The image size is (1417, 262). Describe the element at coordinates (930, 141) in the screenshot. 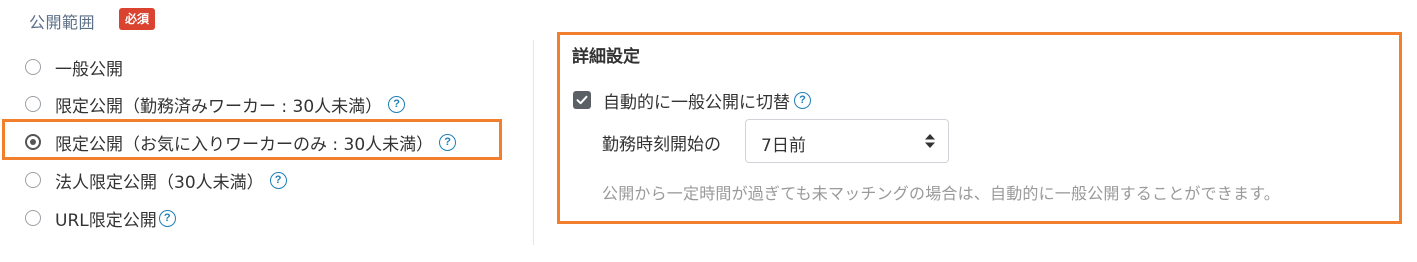

I see `sort-caret-icon` at that location.